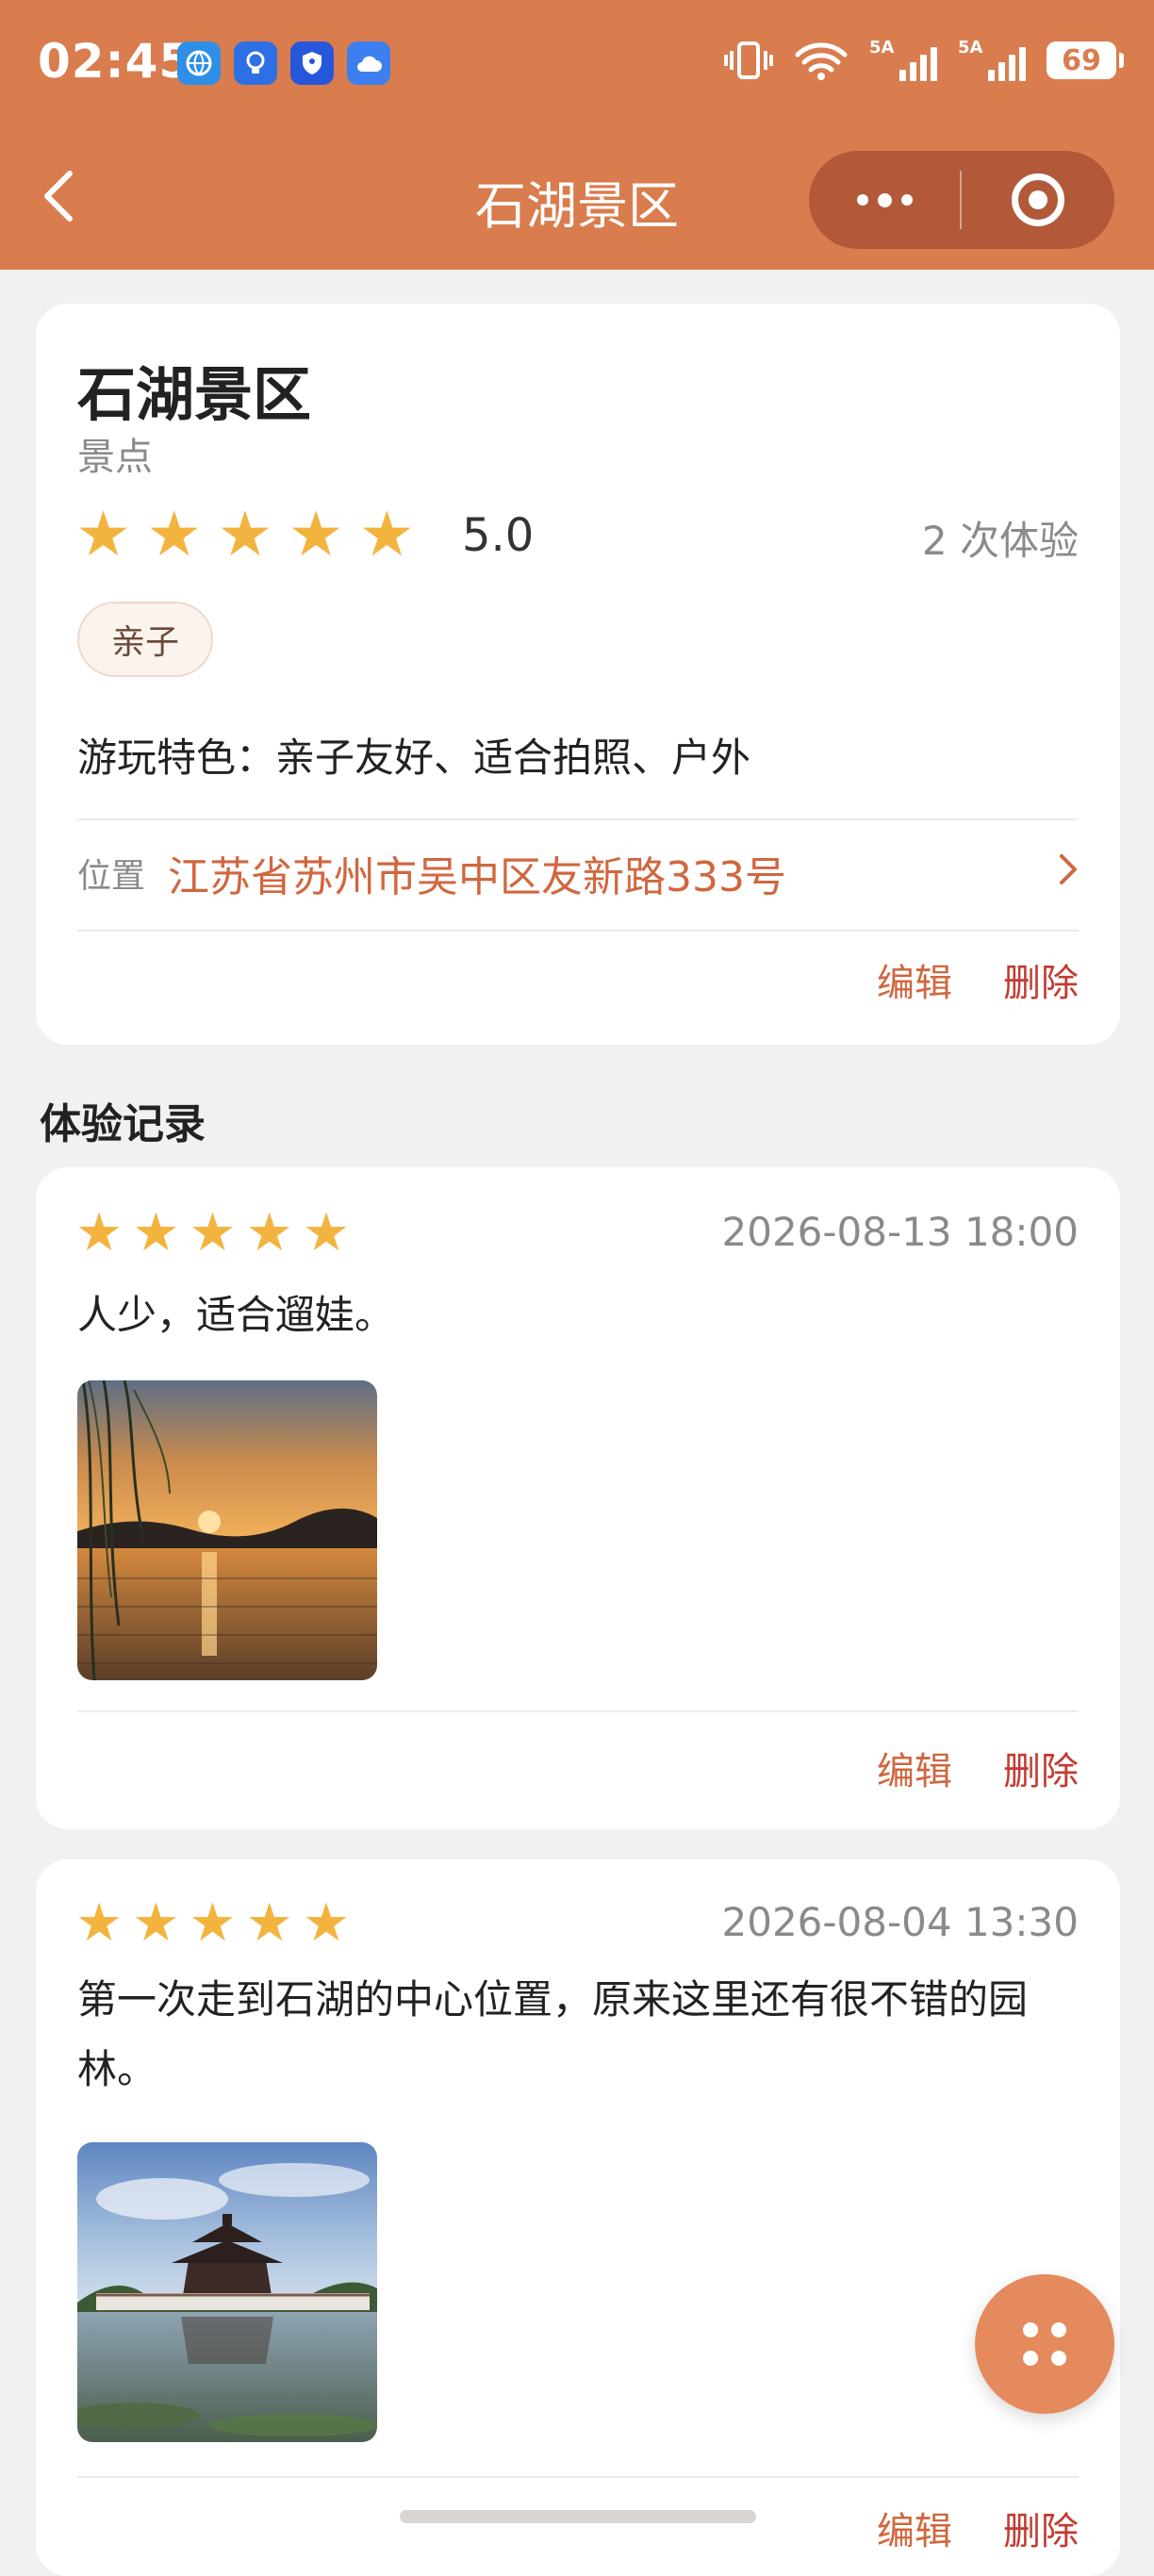 This screenshot has width=1154, height=2576. Describe the element at coordinates (577, 135) in the screenshot. I see `top-bar: 02:45 5A 5A 69 石湖景区` at that location.